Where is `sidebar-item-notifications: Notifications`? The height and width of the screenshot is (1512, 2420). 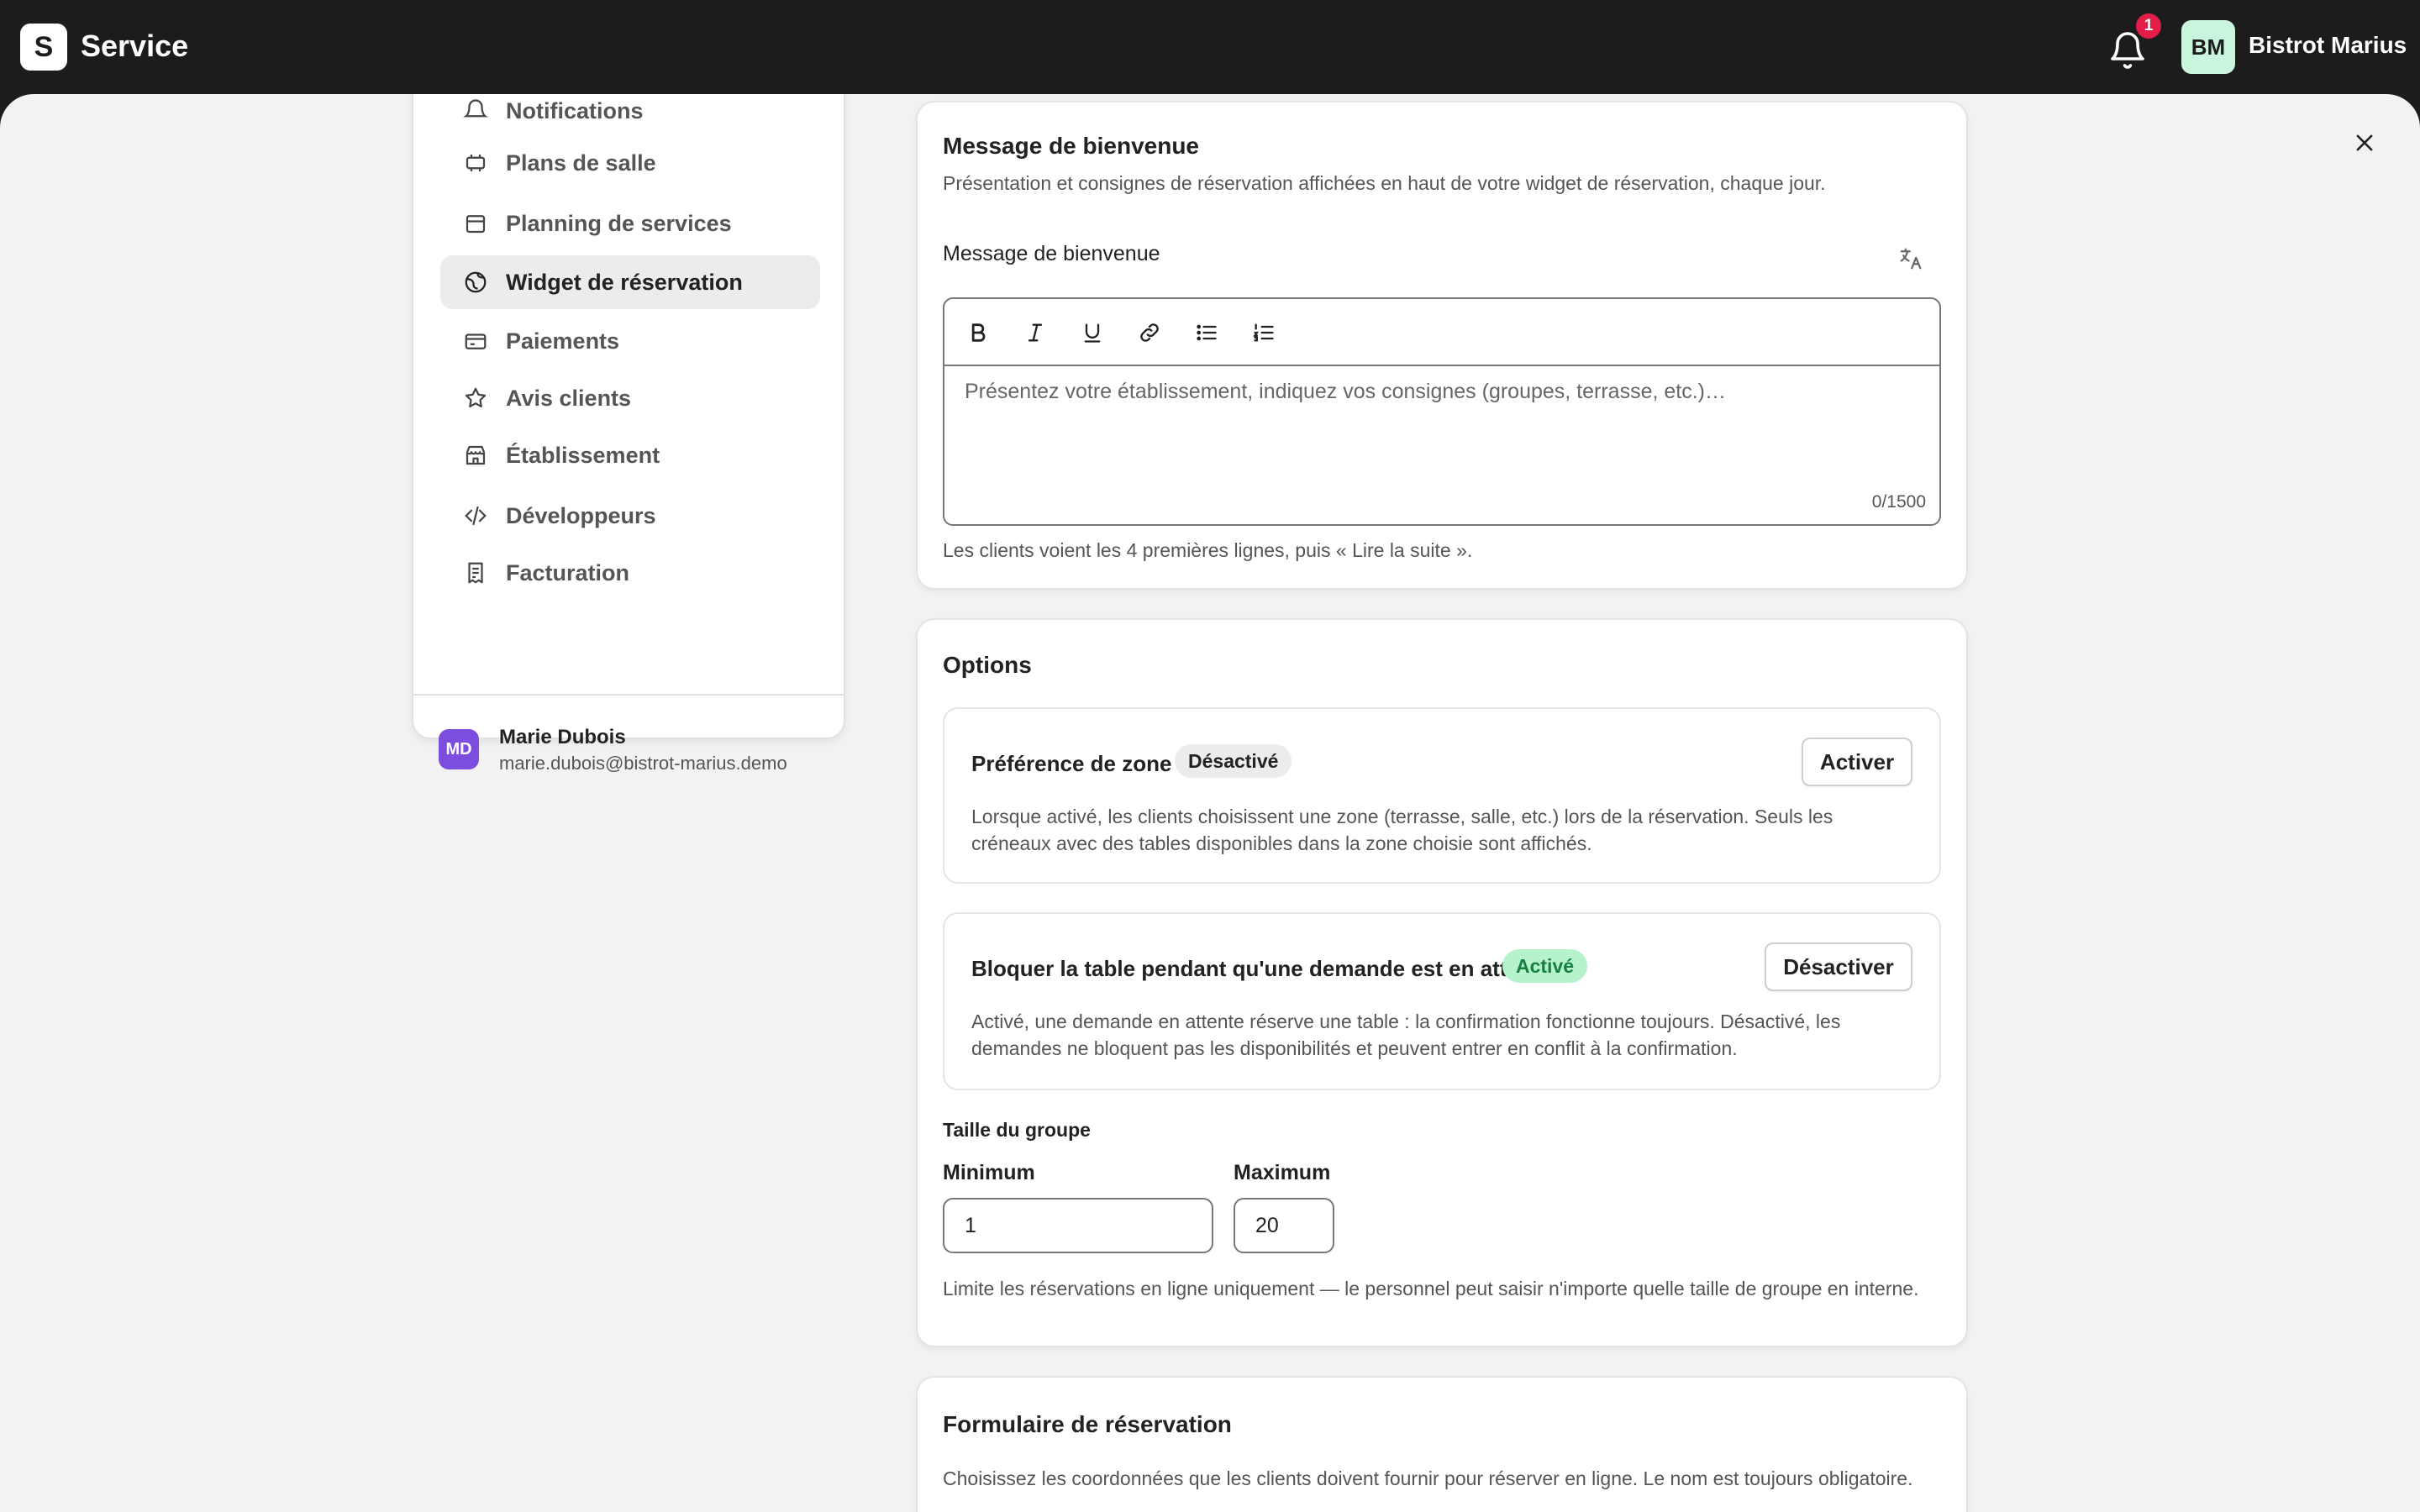
sidebar-item-notifications: Notifications is located at coordinates (630, 116).